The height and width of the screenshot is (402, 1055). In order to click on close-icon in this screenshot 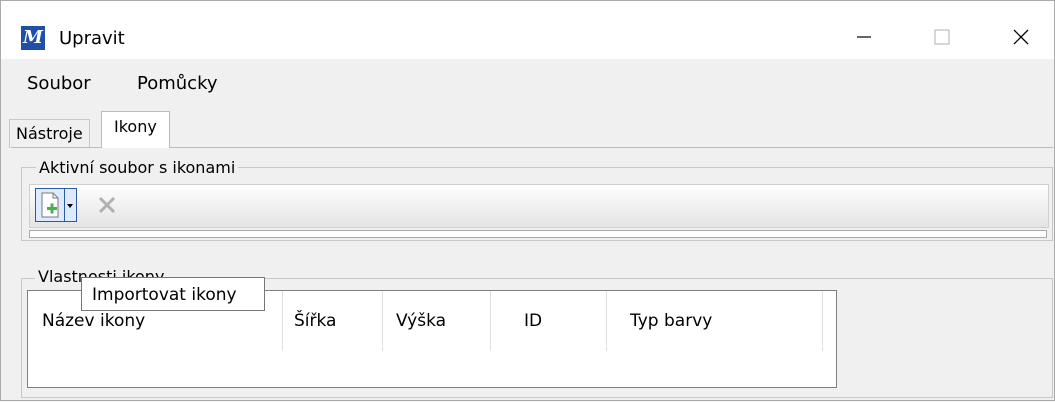, I will do `click(1021, 37)`.